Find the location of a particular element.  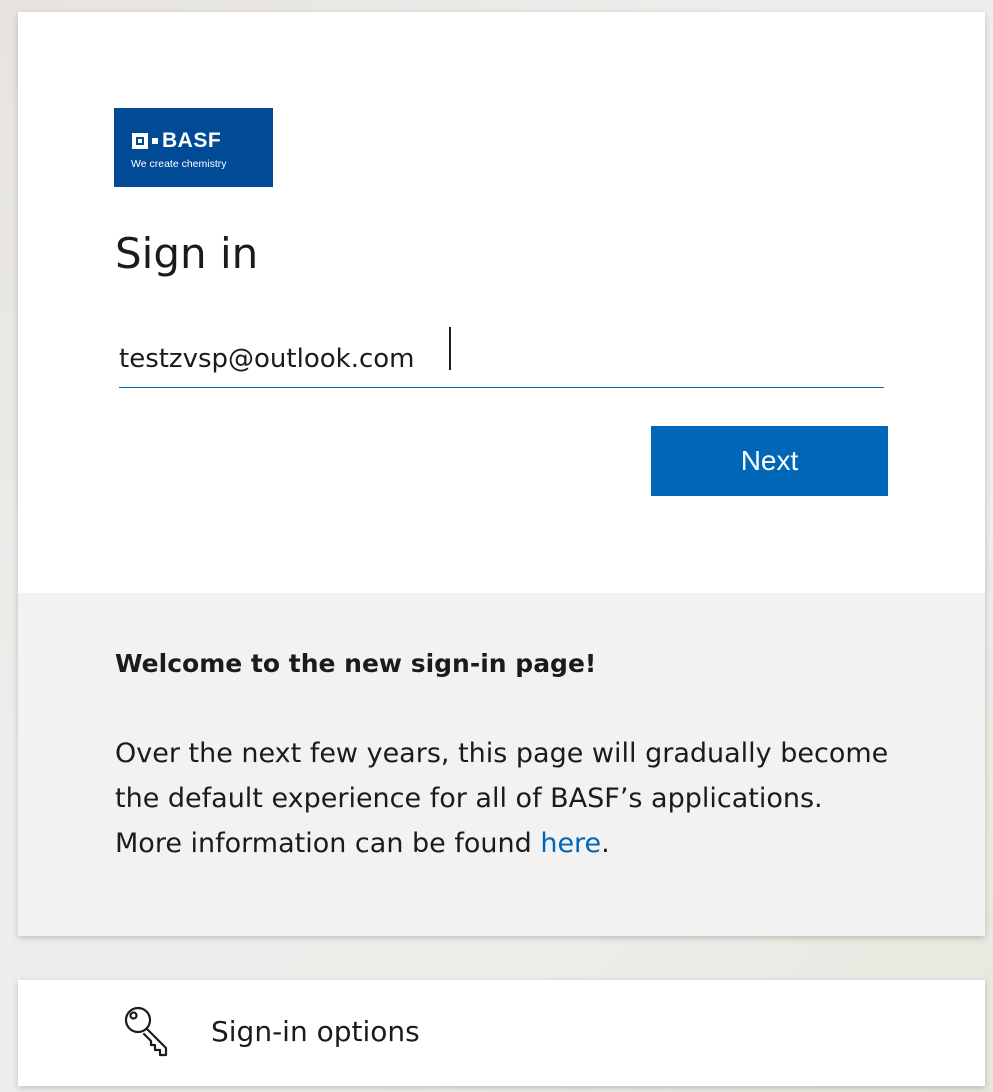

info-body-trailing: . is located at coordinates (605, 843).